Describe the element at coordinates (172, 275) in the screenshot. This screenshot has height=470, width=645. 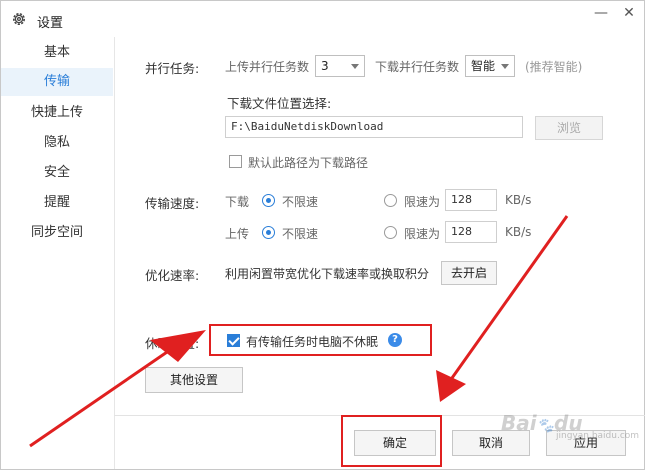
I see `optimize-rate-label: 优化速率:` at that location.